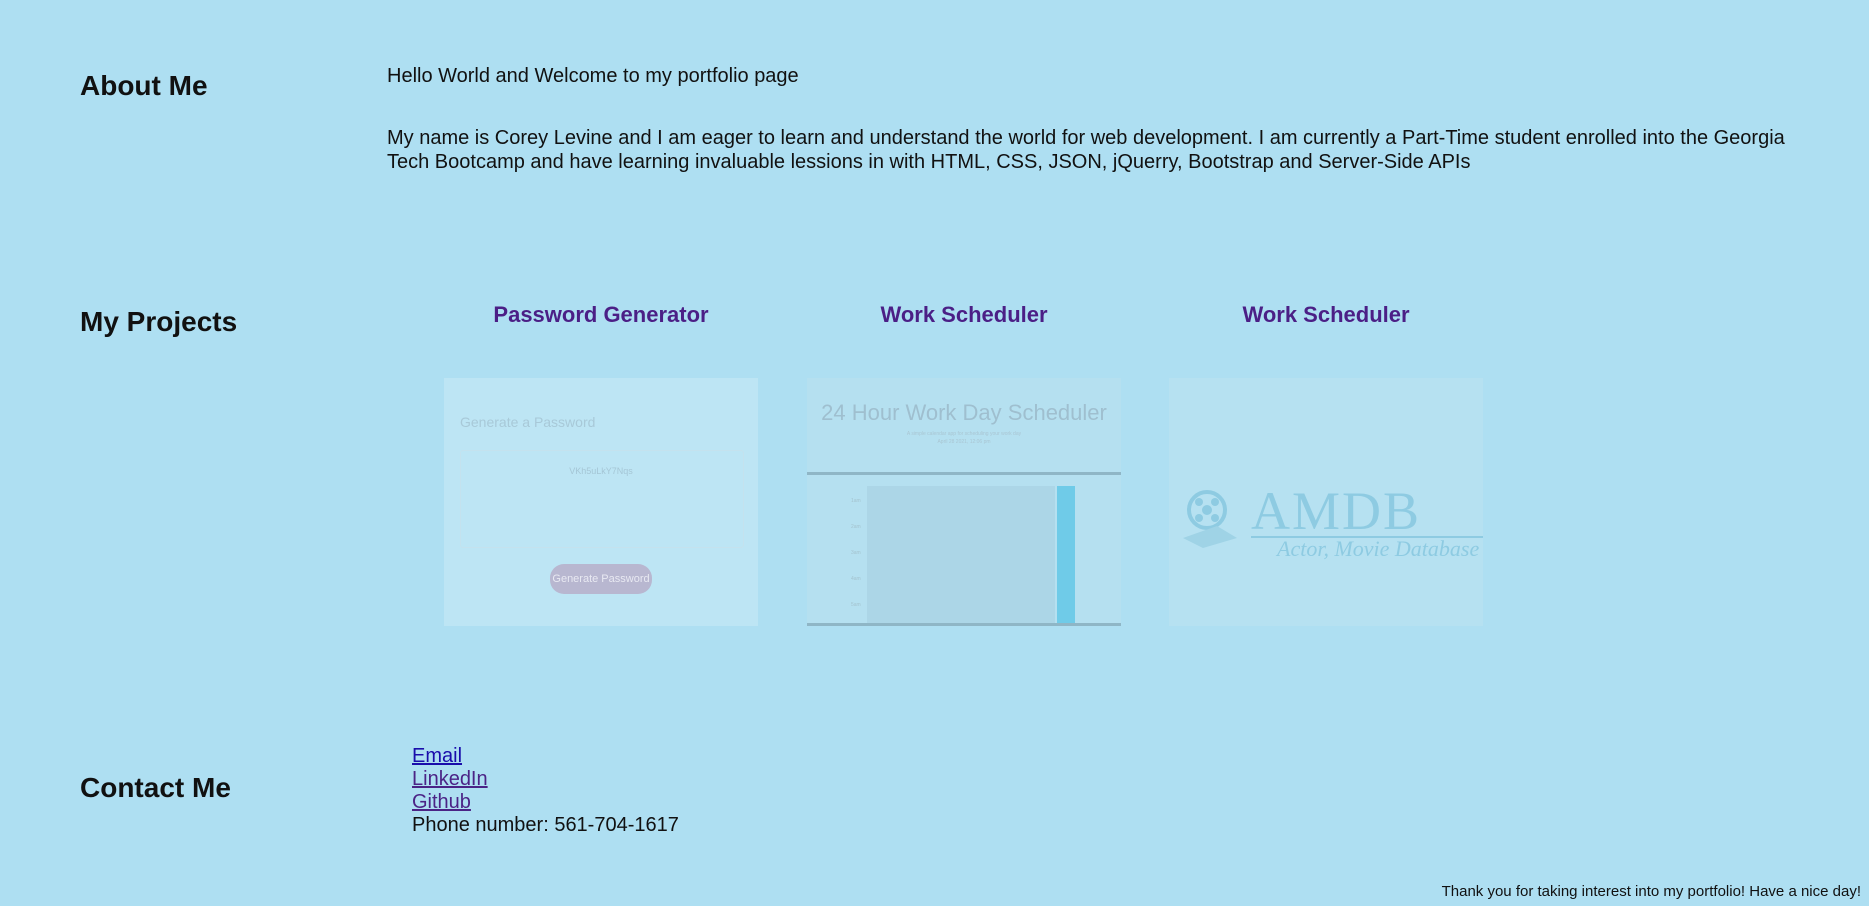  Describe the element at coordinates (1378, 548) in the screenshot. I see `thumb-logo-subtitle: Actor, Movie Database` at that location.